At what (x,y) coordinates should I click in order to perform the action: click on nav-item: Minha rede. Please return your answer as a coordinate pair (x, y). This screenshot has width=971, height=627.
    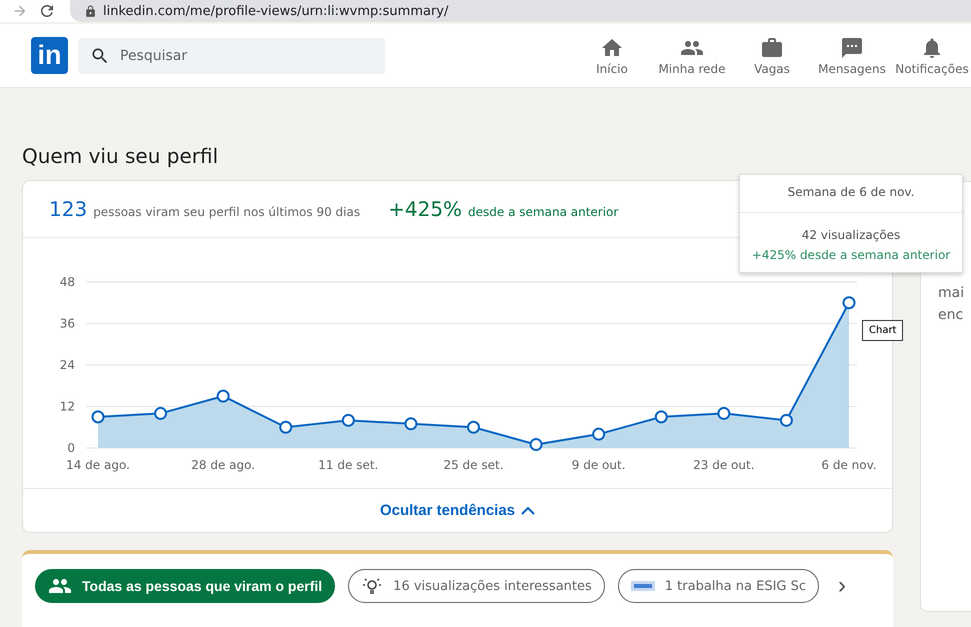
    Looking at the image, I should click on (692, 56).